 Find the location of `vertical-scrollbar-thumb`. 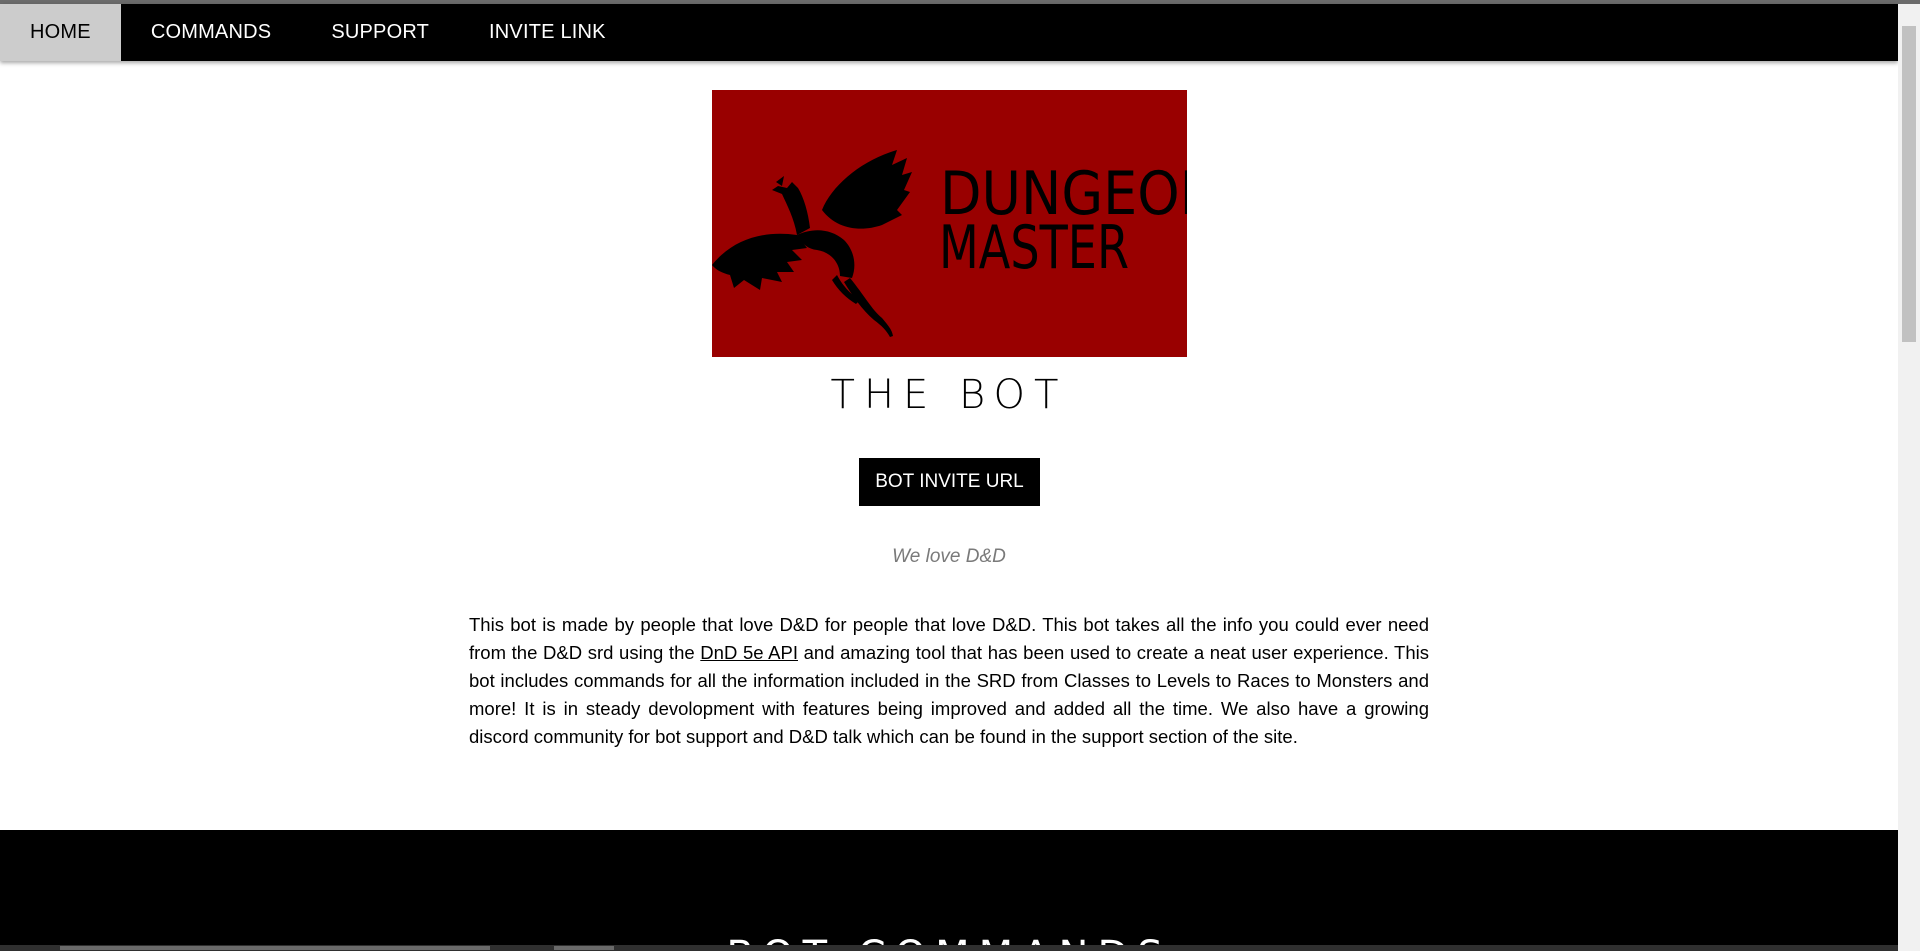

vertical-scrollbar-thumb is located at coordinates (1909, 184).